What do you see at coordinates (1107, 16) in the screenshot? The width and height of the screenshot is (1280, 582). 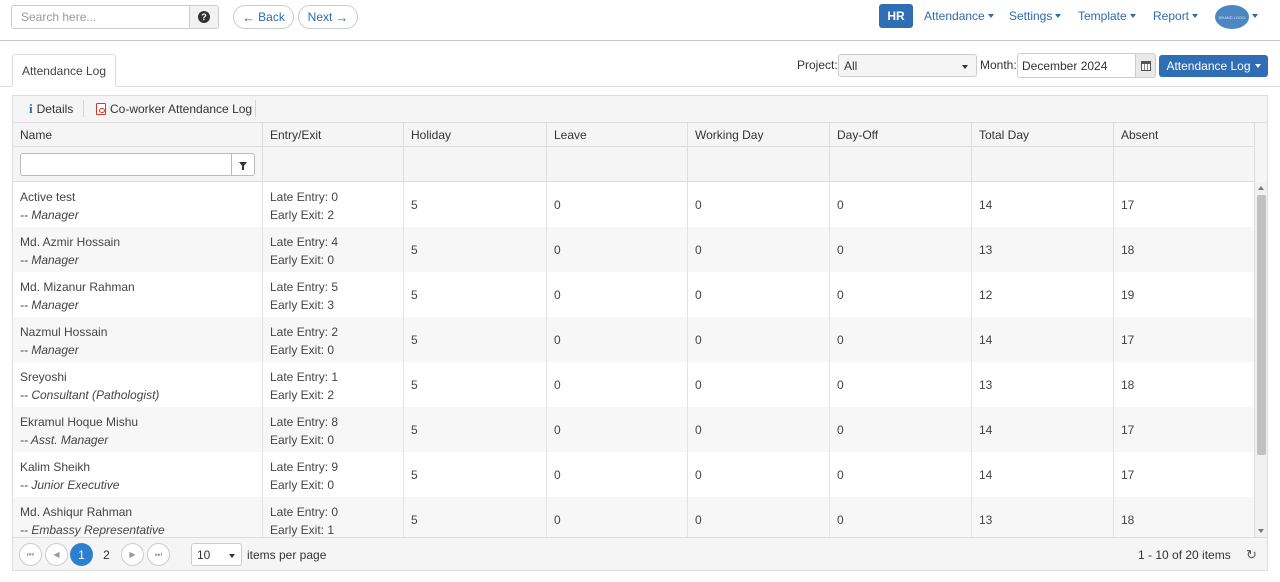 I see `menu-template: Template` at bounding box center [1107, 16].